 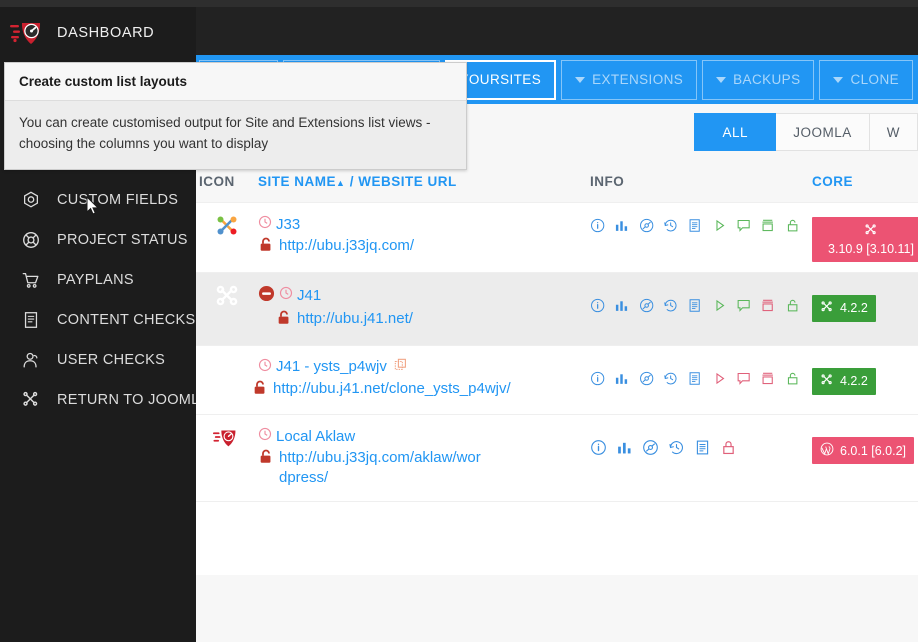 I want to click on tab-clone: CLONE, so click(x=866, y=79).